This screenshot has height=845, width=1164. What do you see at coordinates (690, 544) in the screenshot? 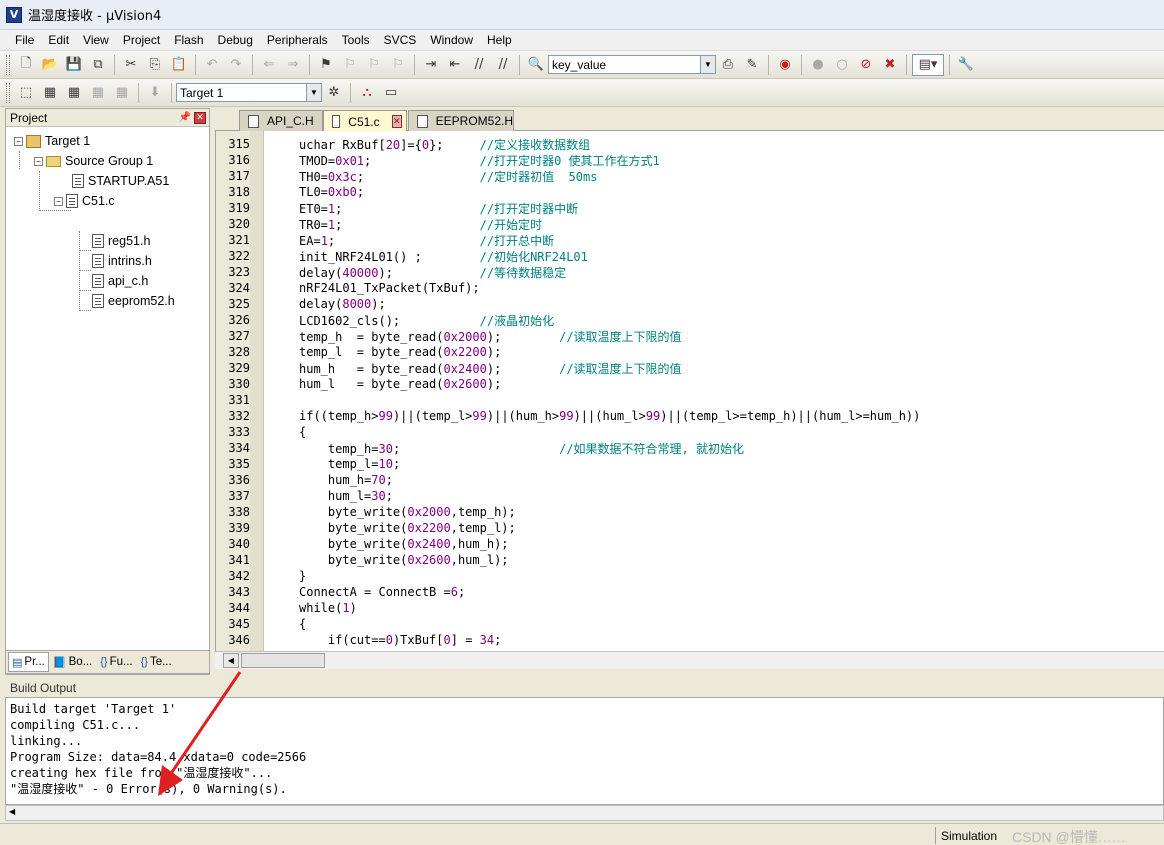
I see `code-line: 340 byte_write(0x2400,hum_h);` at bounding box center [690, 544].